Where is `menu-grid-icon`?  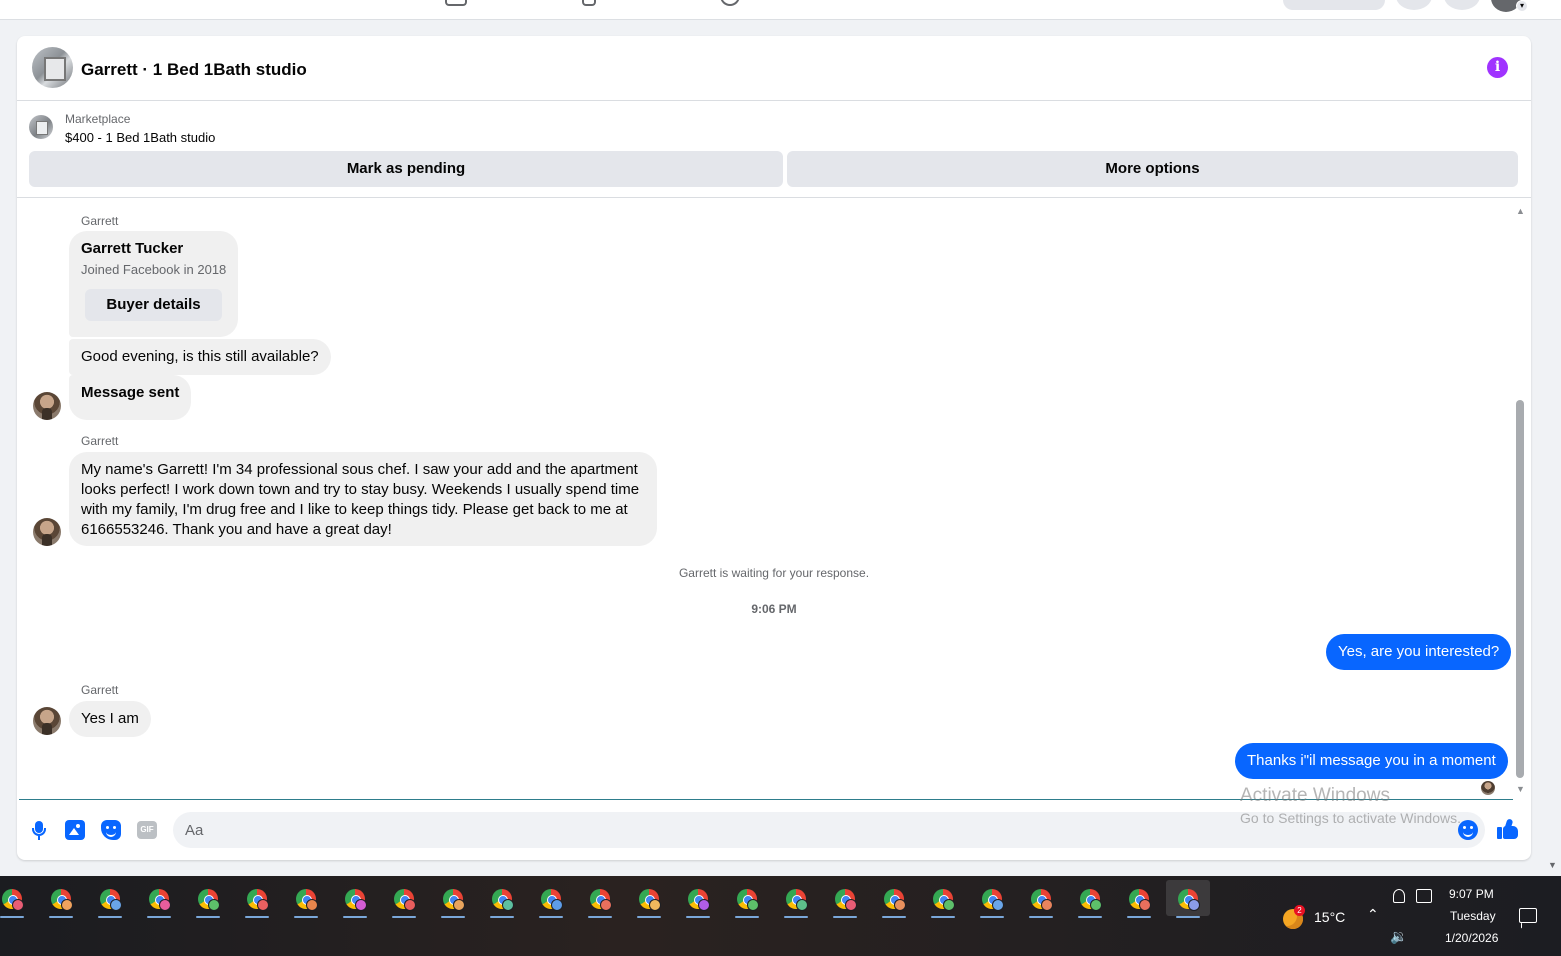 menu-grid-icon is located at coordinates (1414, 5).